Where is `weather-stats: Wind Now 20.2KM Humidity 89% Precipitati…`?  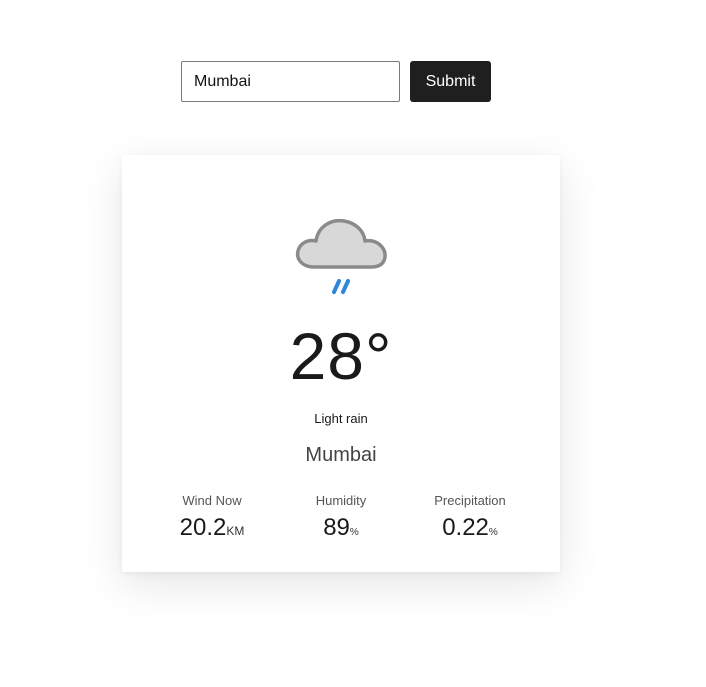 weather-stats: Wind Now 20.2KM Humidity 89% Precipitati… is located at coordinates (341, 523).